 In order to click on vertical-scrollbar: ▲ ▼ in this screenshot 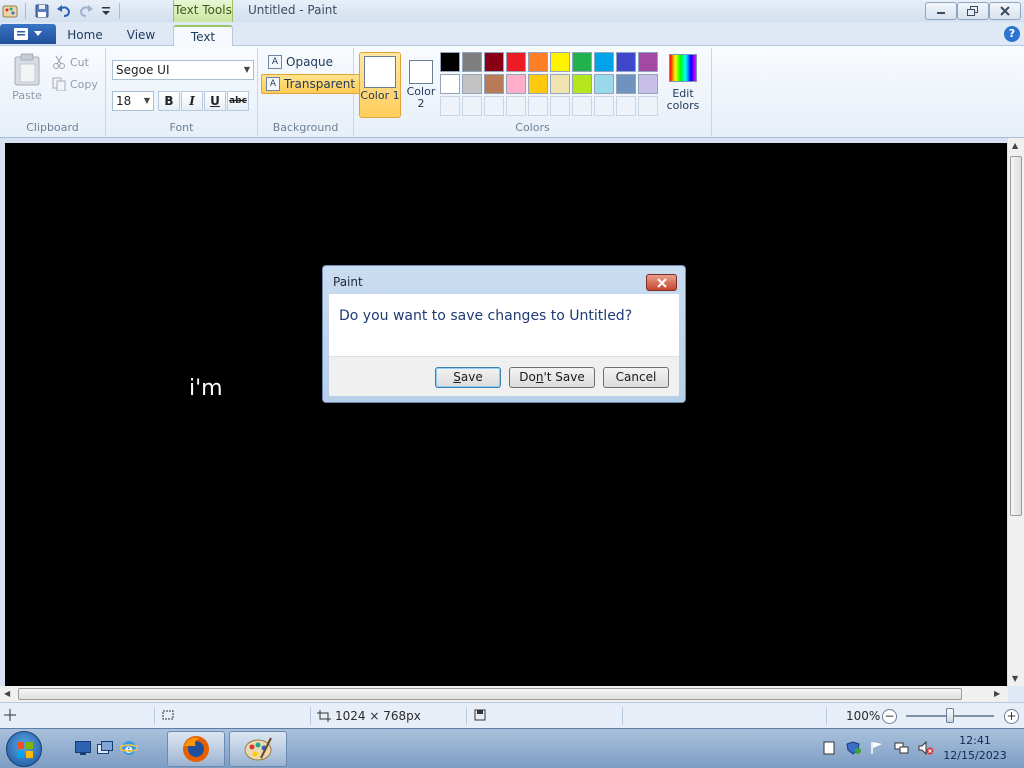, I will do `click(1016, 412)`.